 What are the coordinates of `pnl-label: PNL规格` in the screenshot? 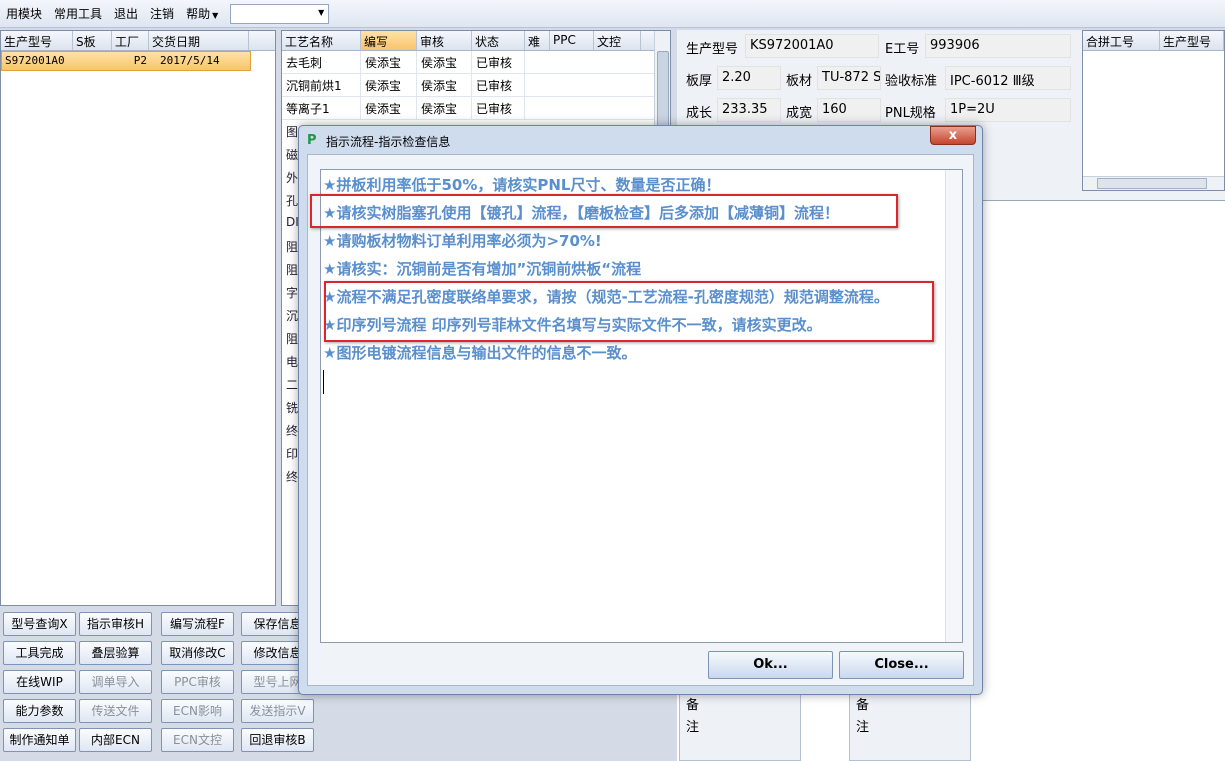 It's located at (910, 113).